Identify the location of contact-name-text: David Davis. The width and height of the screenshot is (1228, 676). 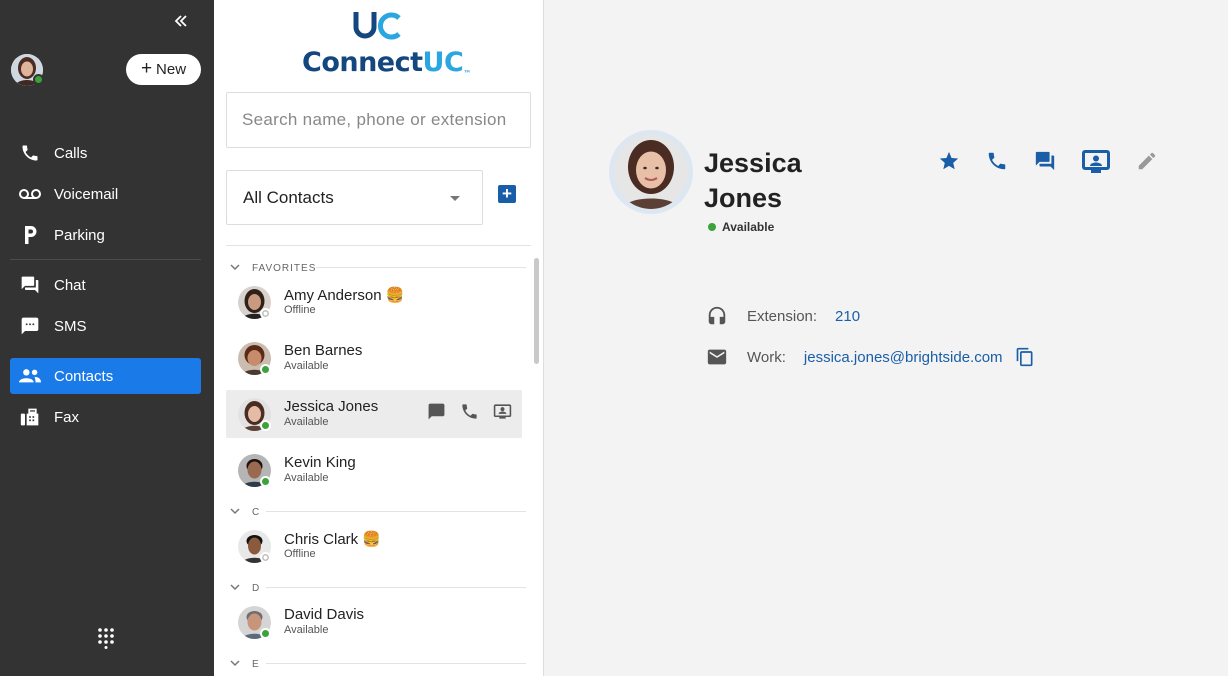
(324, 614).